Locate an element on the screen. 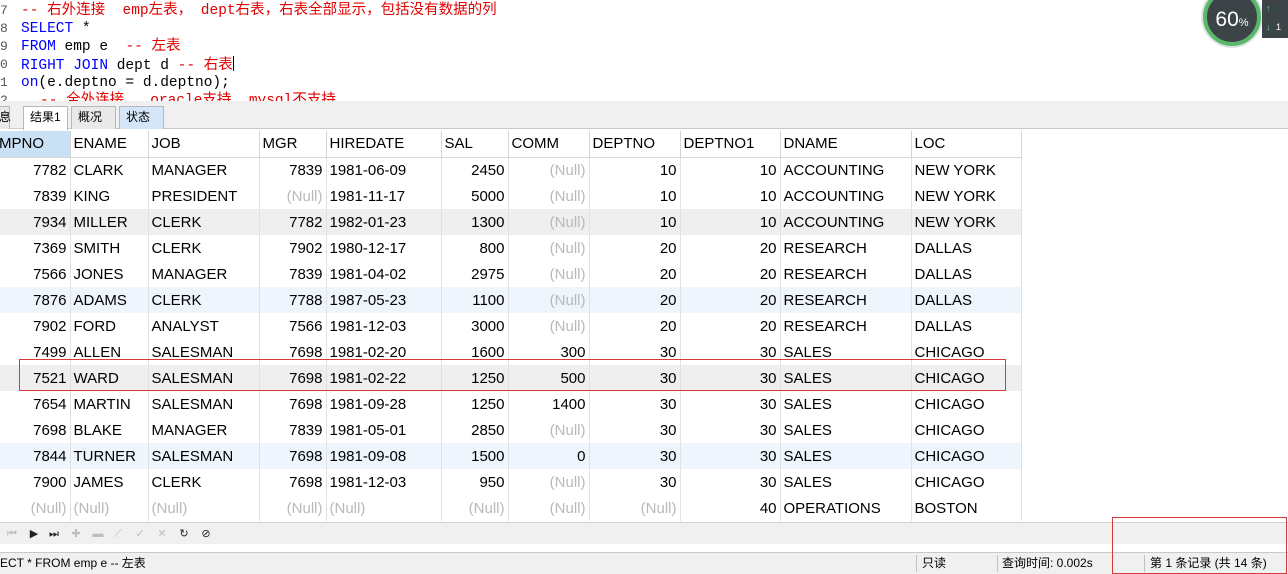 The width and height of the screenshot is (1288, 574). table-cell: BOSTON is located at coordinates (966, 508).